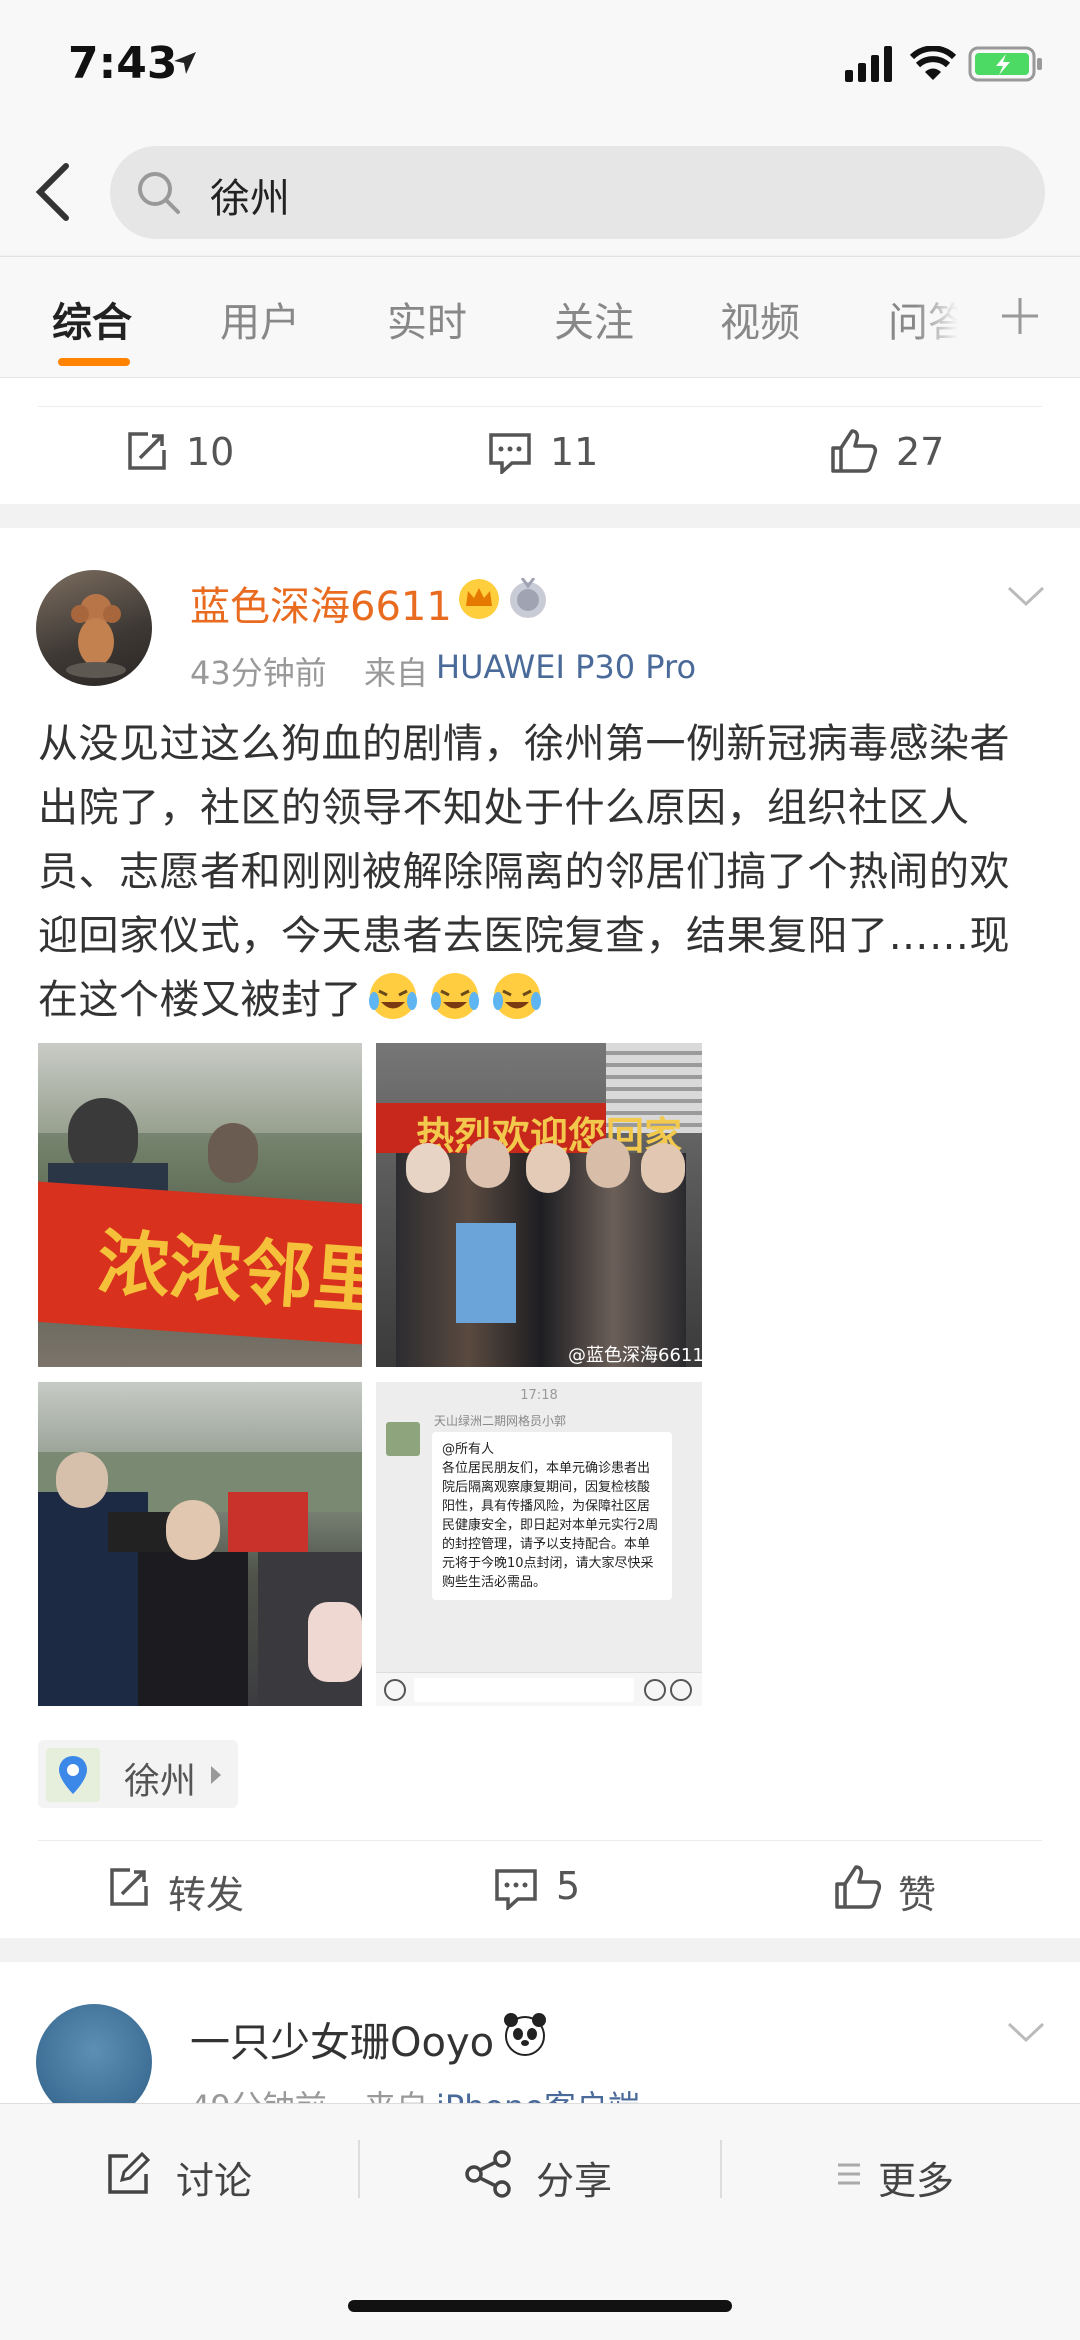 The height and width of the screenshot is (2340, 1080). What do you see at coordinates (250, 195) in the screenshot?
I see `search-query: 徐州` at bounding box center [250, 195].